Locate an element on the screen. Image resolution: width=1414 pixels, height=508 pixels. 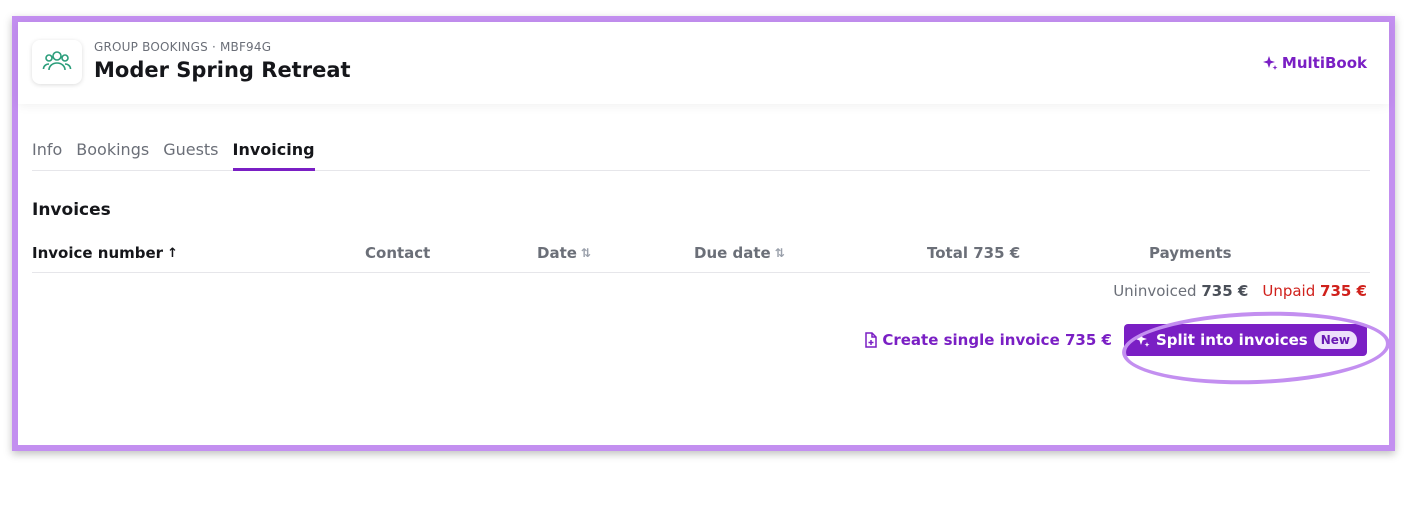
column-invoice-number-label: Invoice number is located at coordinates (98, 253).